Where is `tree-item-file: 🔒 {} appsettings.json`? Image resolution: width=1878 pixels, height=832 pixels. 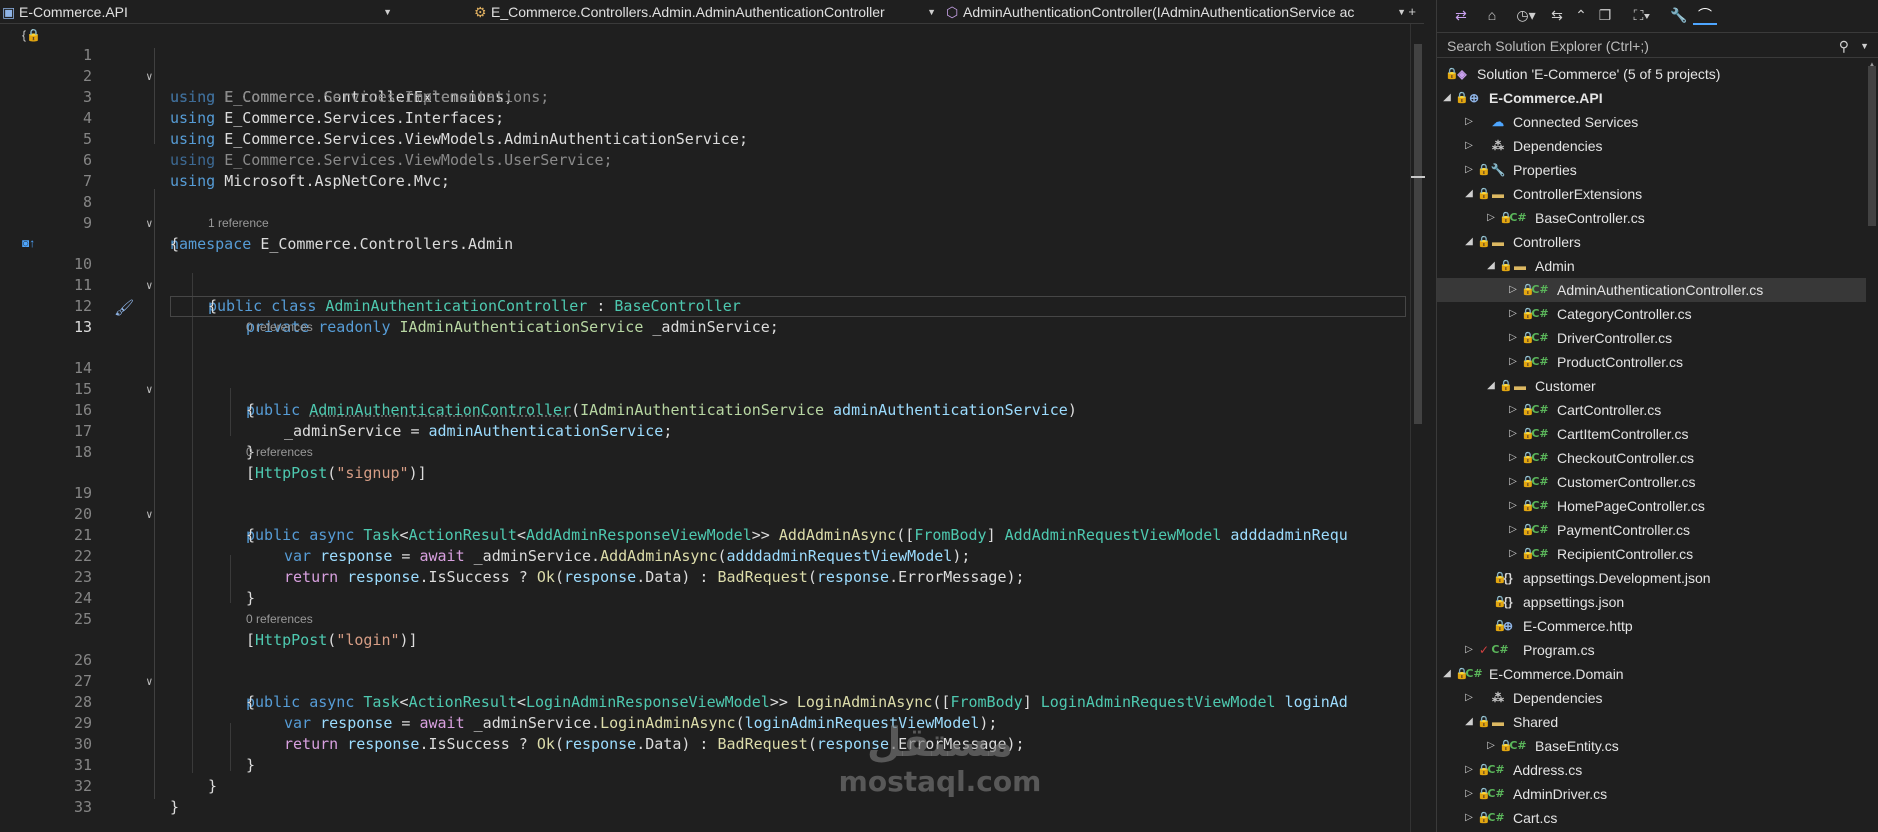
tree-item-file: 🔒 {} appsettings.json is located at coordinates (1652, 602).